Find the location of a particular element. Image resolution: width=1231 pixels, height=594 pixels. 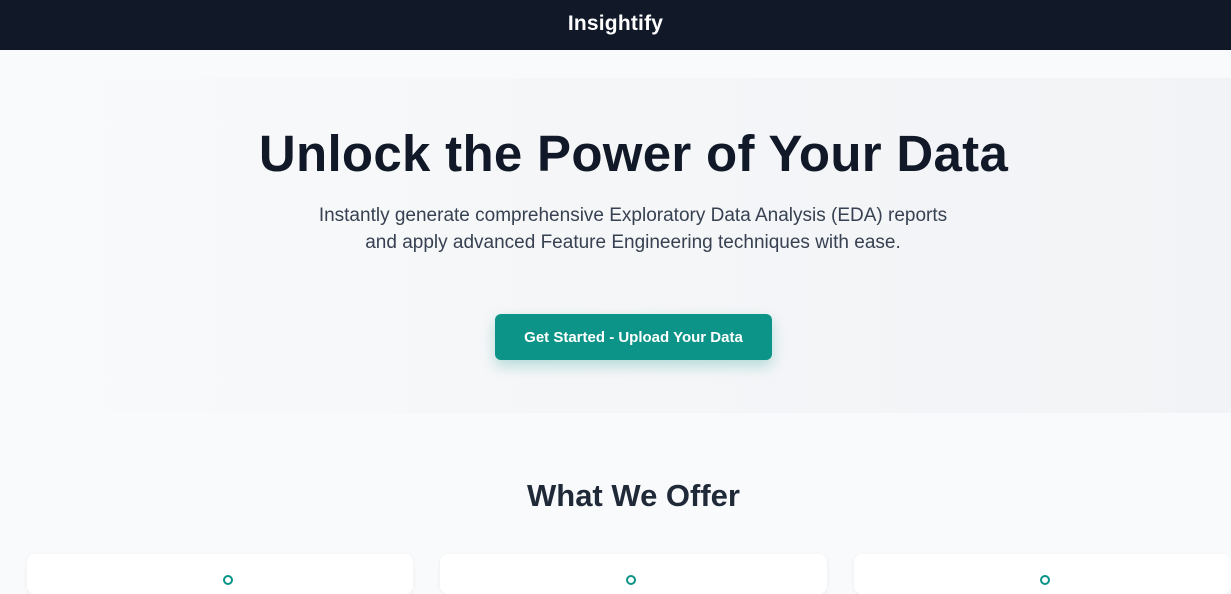

brand-logo-text: Insightify is located at coordinates (615, 24).